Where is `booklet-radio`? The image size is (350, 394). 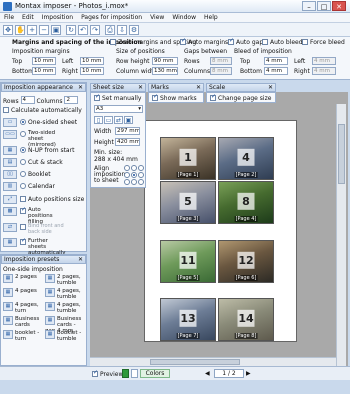 booklet-radio is located at coordinates (23, 174).